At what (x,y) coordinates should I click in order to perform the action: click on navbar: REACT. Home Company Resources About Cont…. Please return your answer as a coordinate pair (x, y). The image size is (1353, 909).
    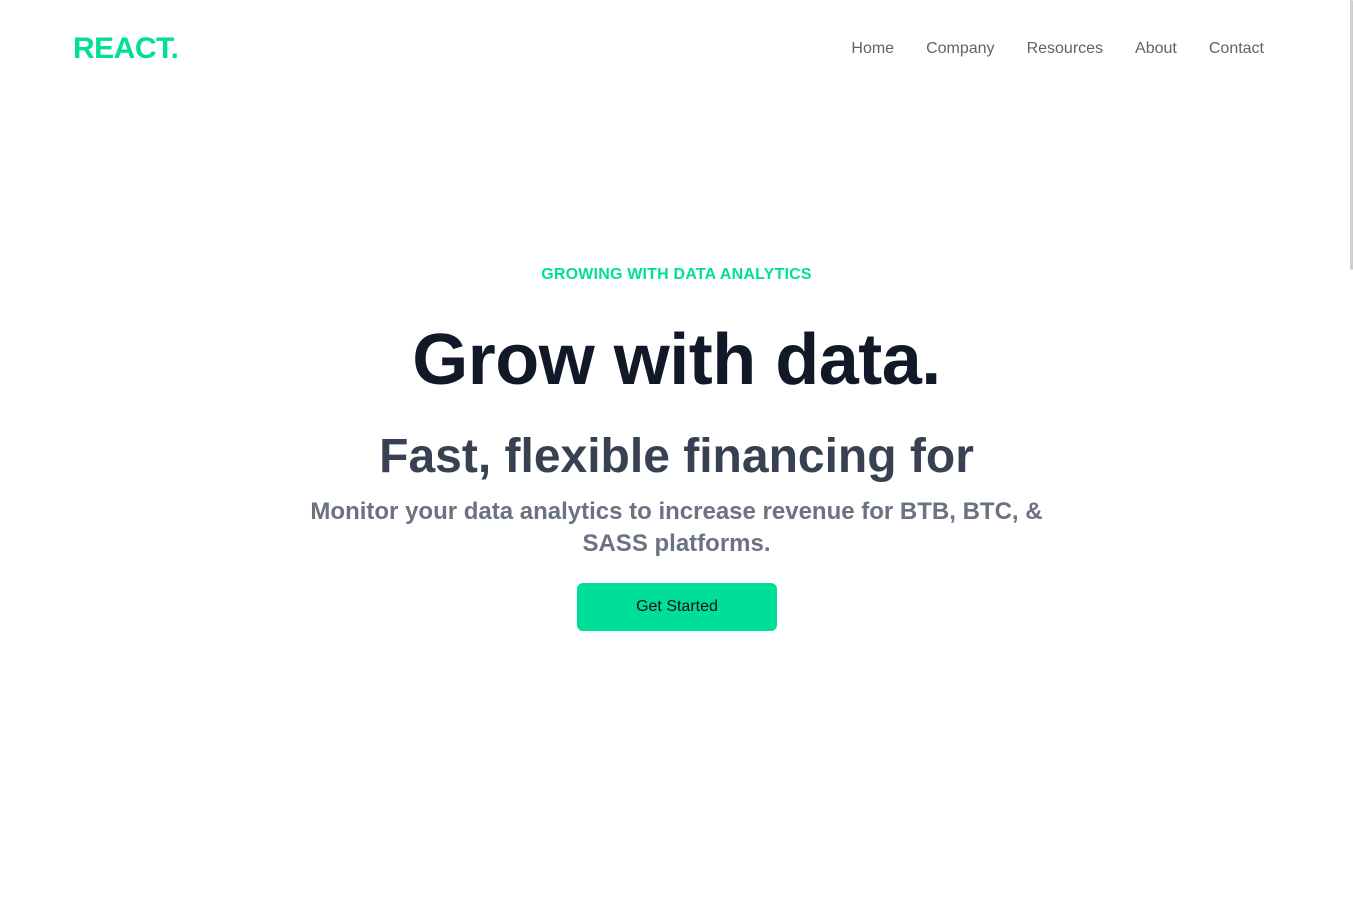
    Looking at the image, I should click on (671, 48).